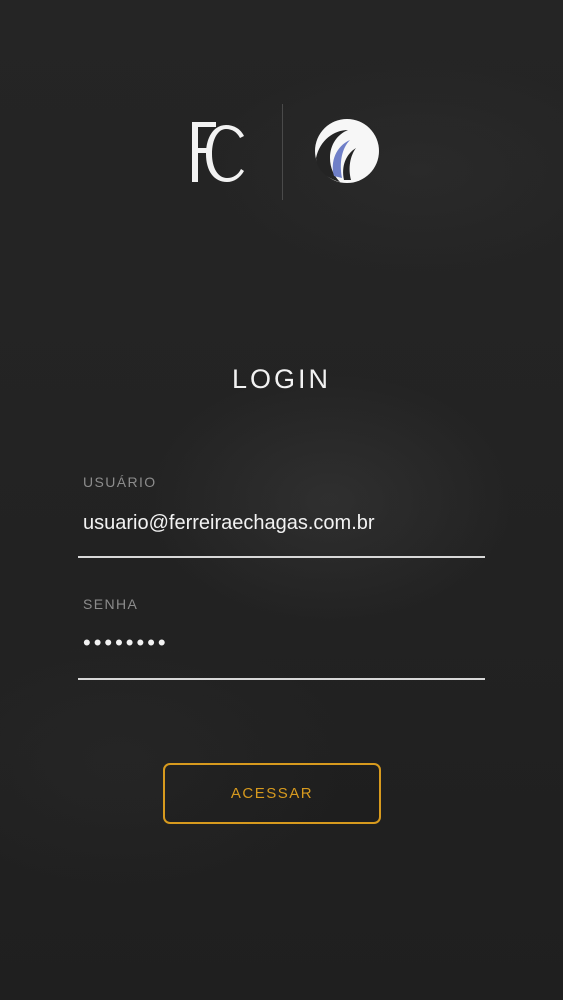  Describe the element at coordinates (282, 152) in the screenshot. I see `logo-divider` at that location.